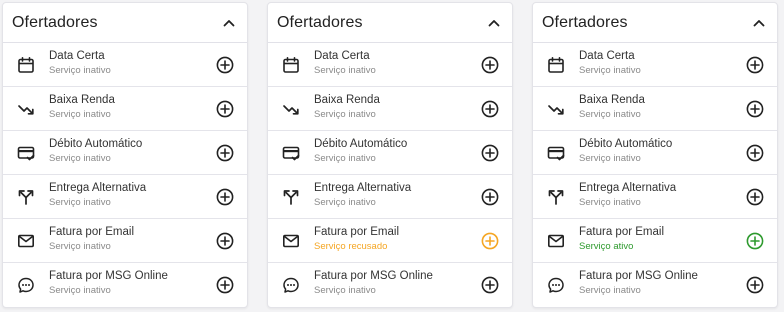 The width and height of the screenshot is (784, 312). What do you see at coordinates (397, 239) in the screenshot?
I see `item-text: Fatura por Email Serviço recusado` at bounding box center [397, 239].